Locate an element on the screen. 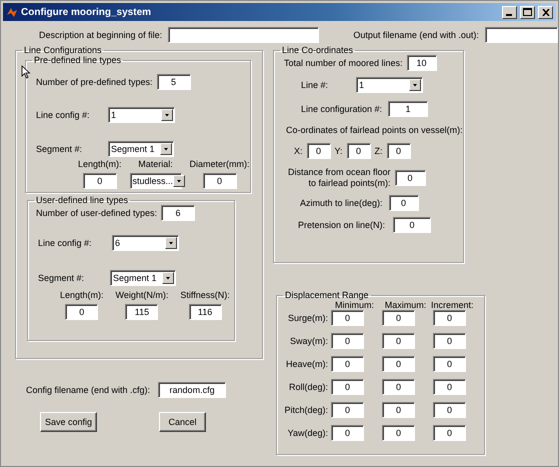  field-label: Material: is located at coordinates (155, 164).